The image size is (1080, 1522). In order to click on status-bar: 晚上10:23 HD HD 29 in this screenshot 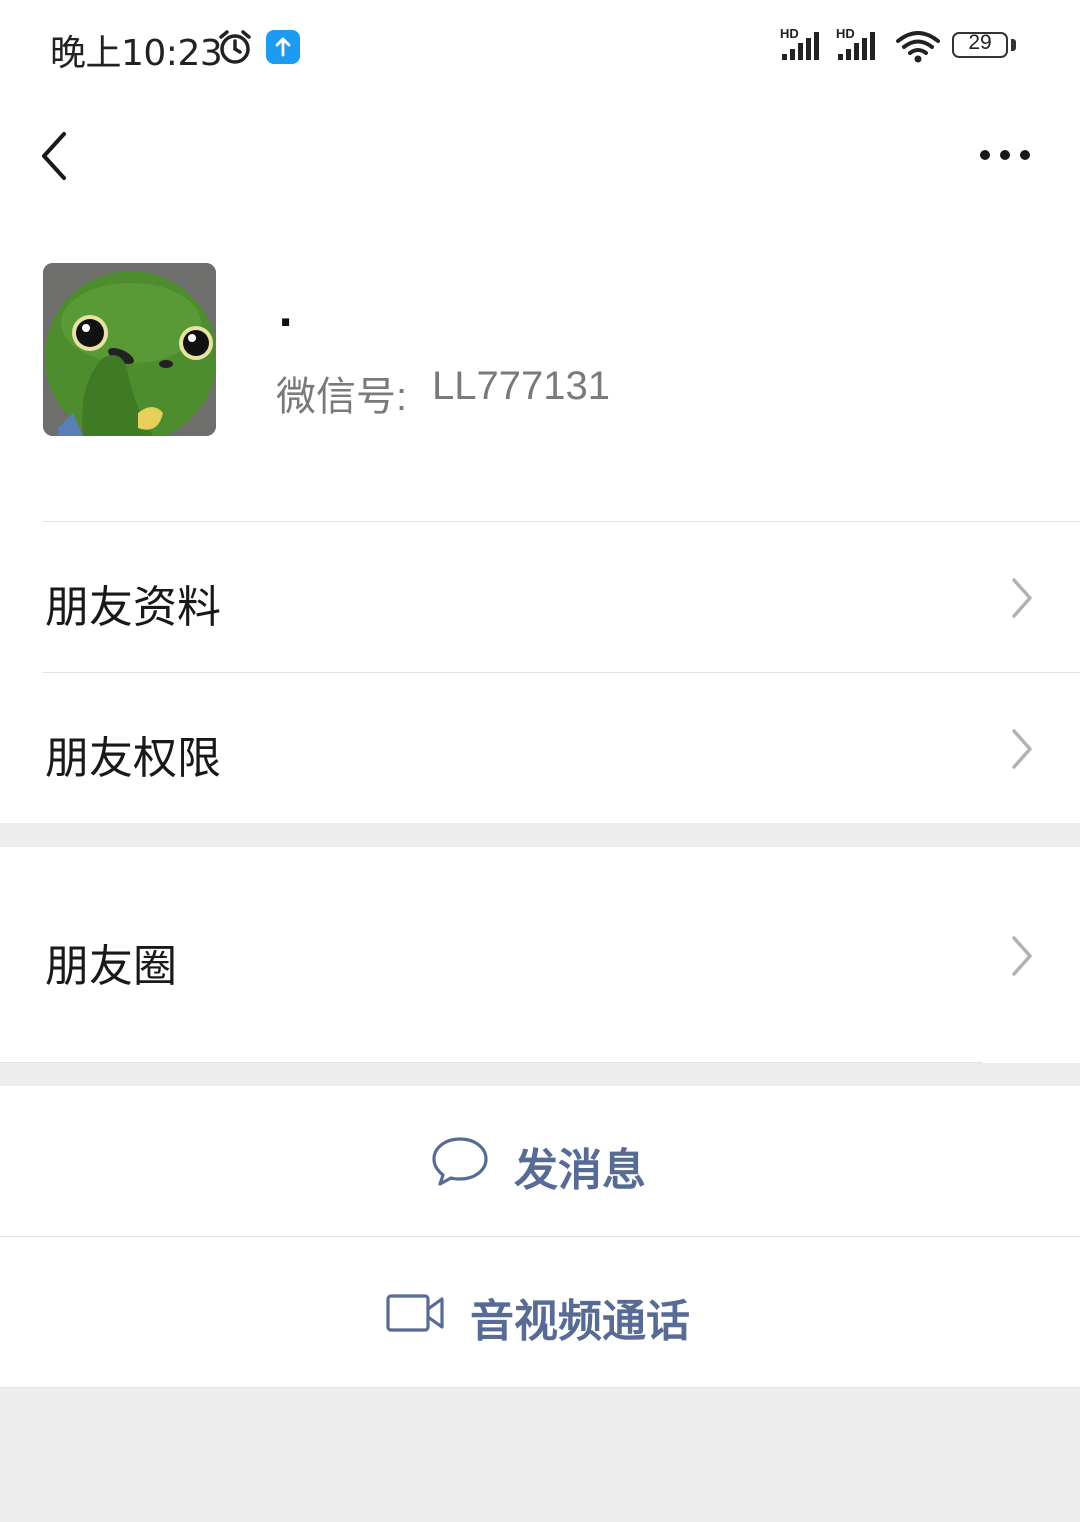, I will do `click(540, 47)`.